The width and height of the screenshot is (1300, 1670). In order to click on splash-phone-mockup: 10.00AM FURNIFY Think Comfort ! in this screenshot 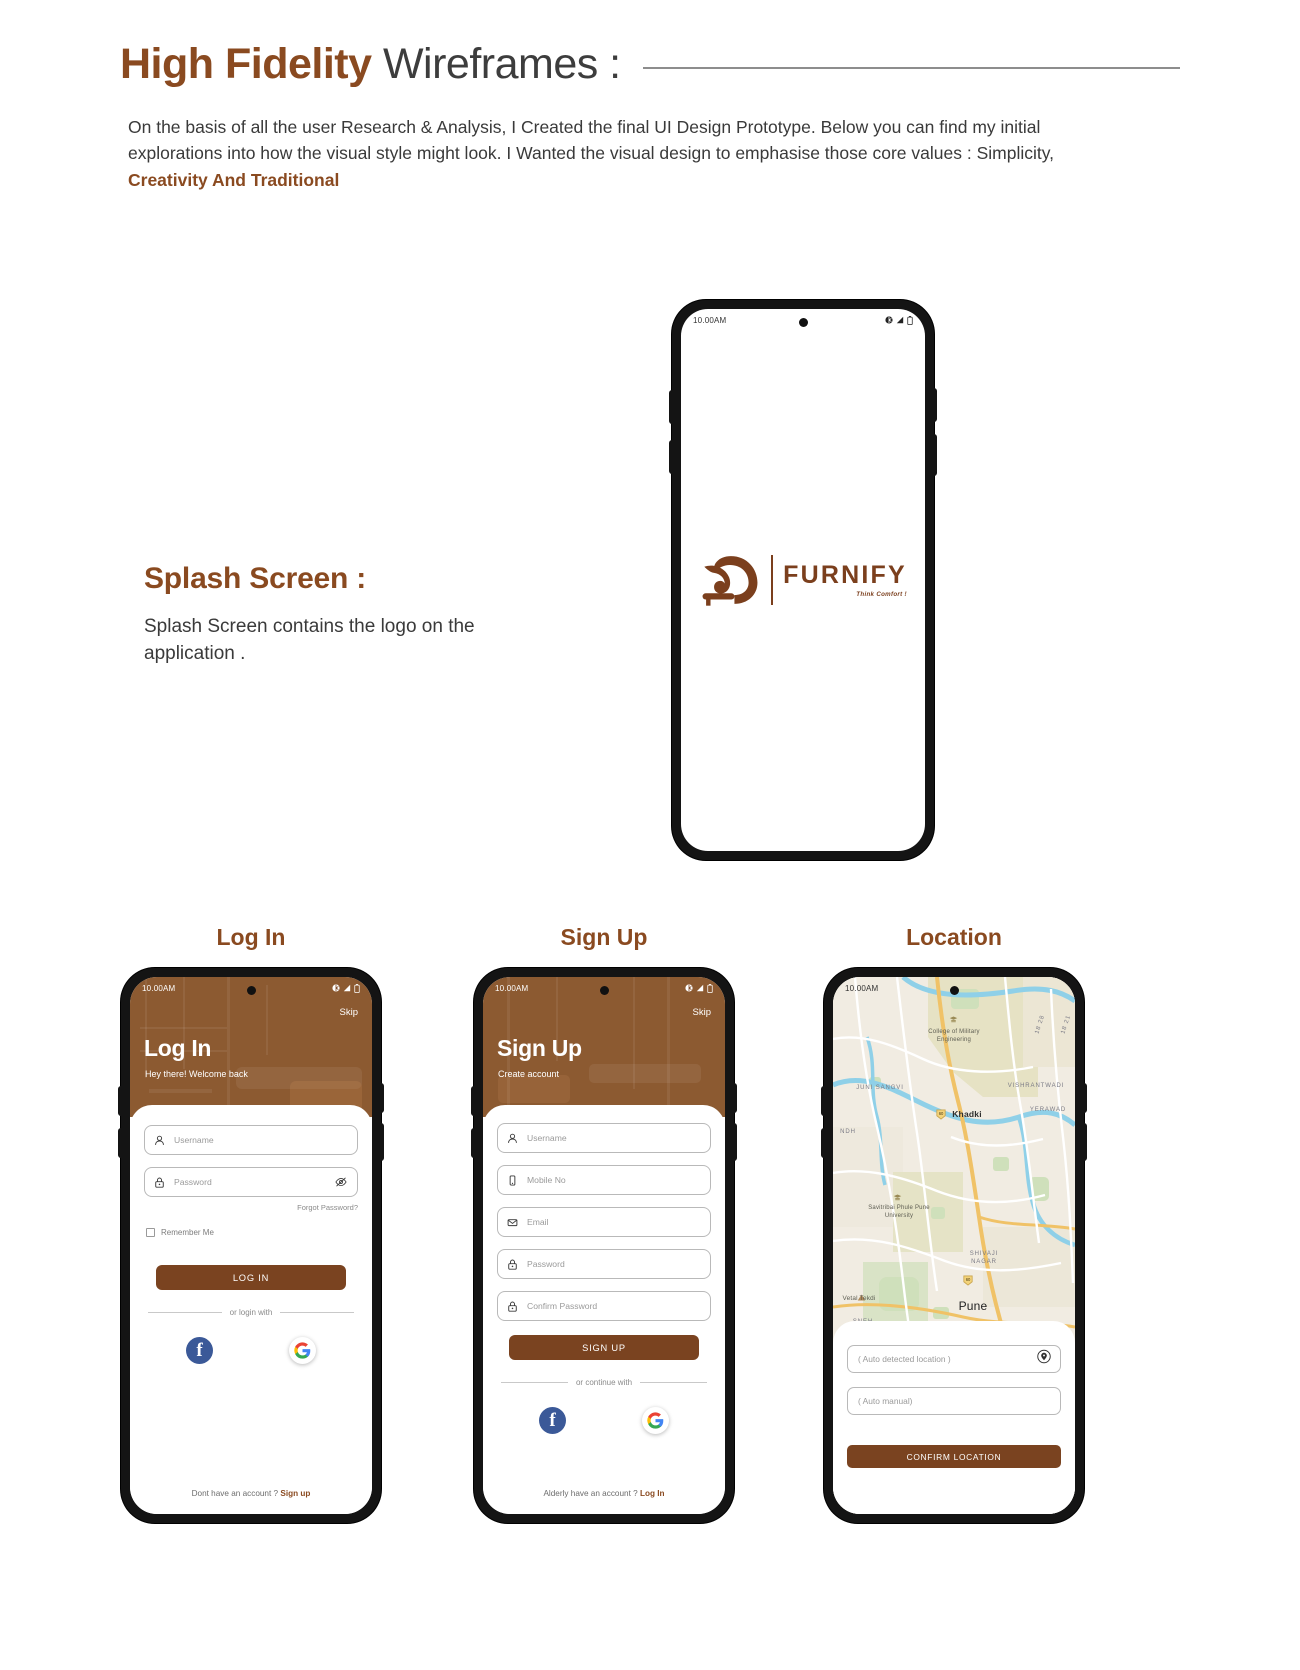, I will do `click(803, 580)`.